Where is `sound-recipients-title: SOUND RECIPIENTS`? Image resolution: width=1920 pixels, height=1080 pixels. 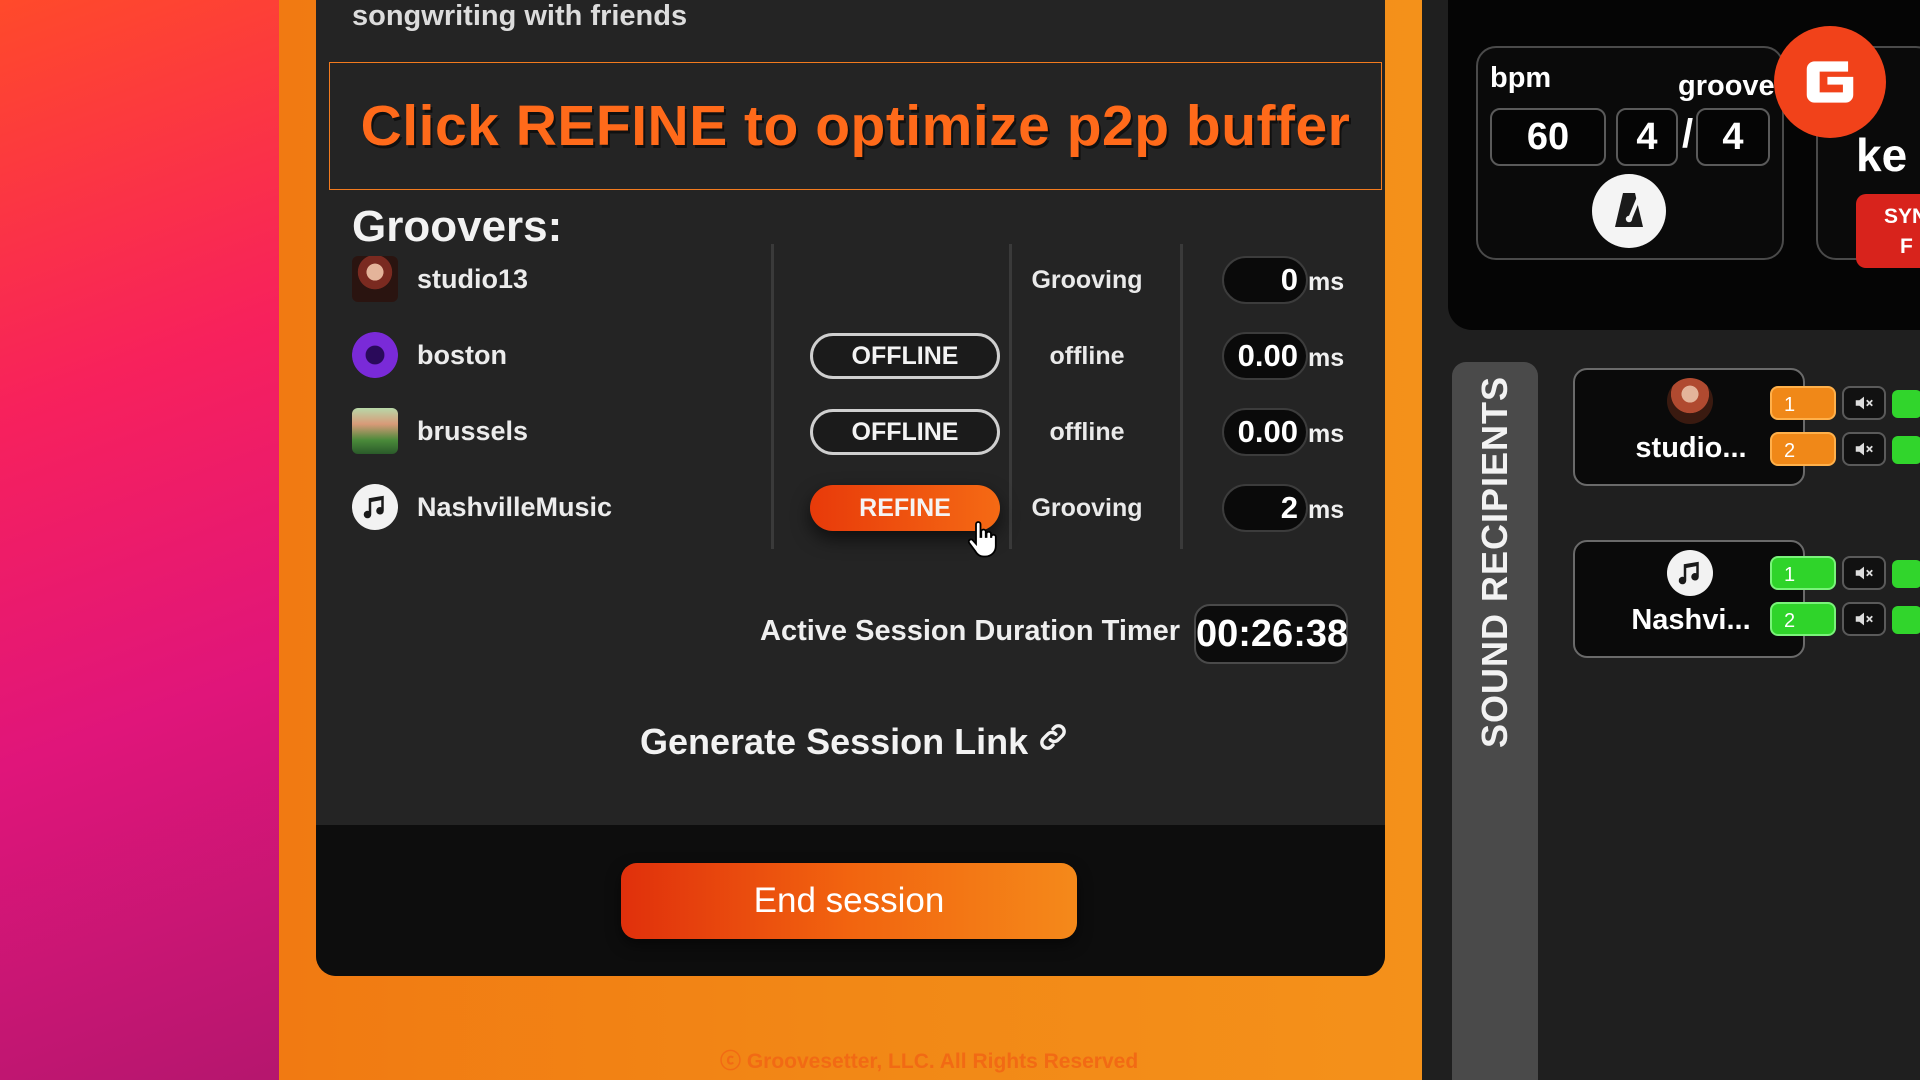
sound-recipients-title: SOUND RECIPIENTS is located at coordinates (1495, 562).